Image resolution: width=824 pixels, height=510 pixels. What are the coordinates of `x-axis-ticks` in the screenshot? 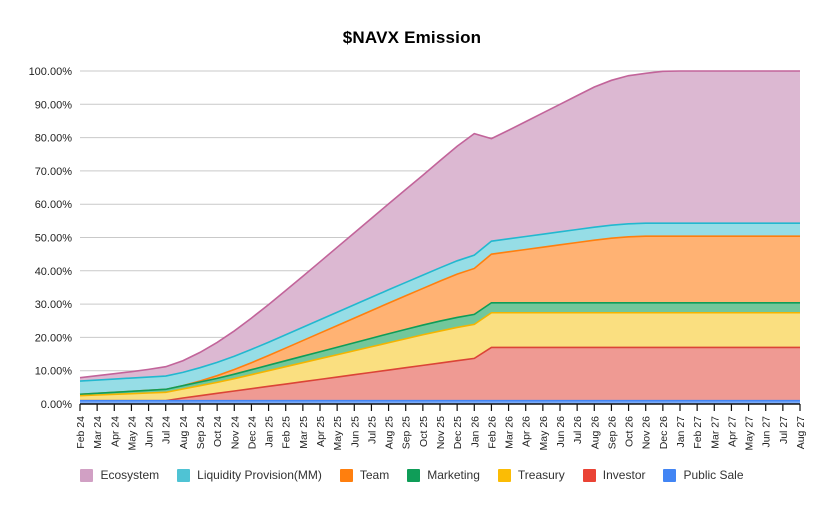 It's located at (440, 407).